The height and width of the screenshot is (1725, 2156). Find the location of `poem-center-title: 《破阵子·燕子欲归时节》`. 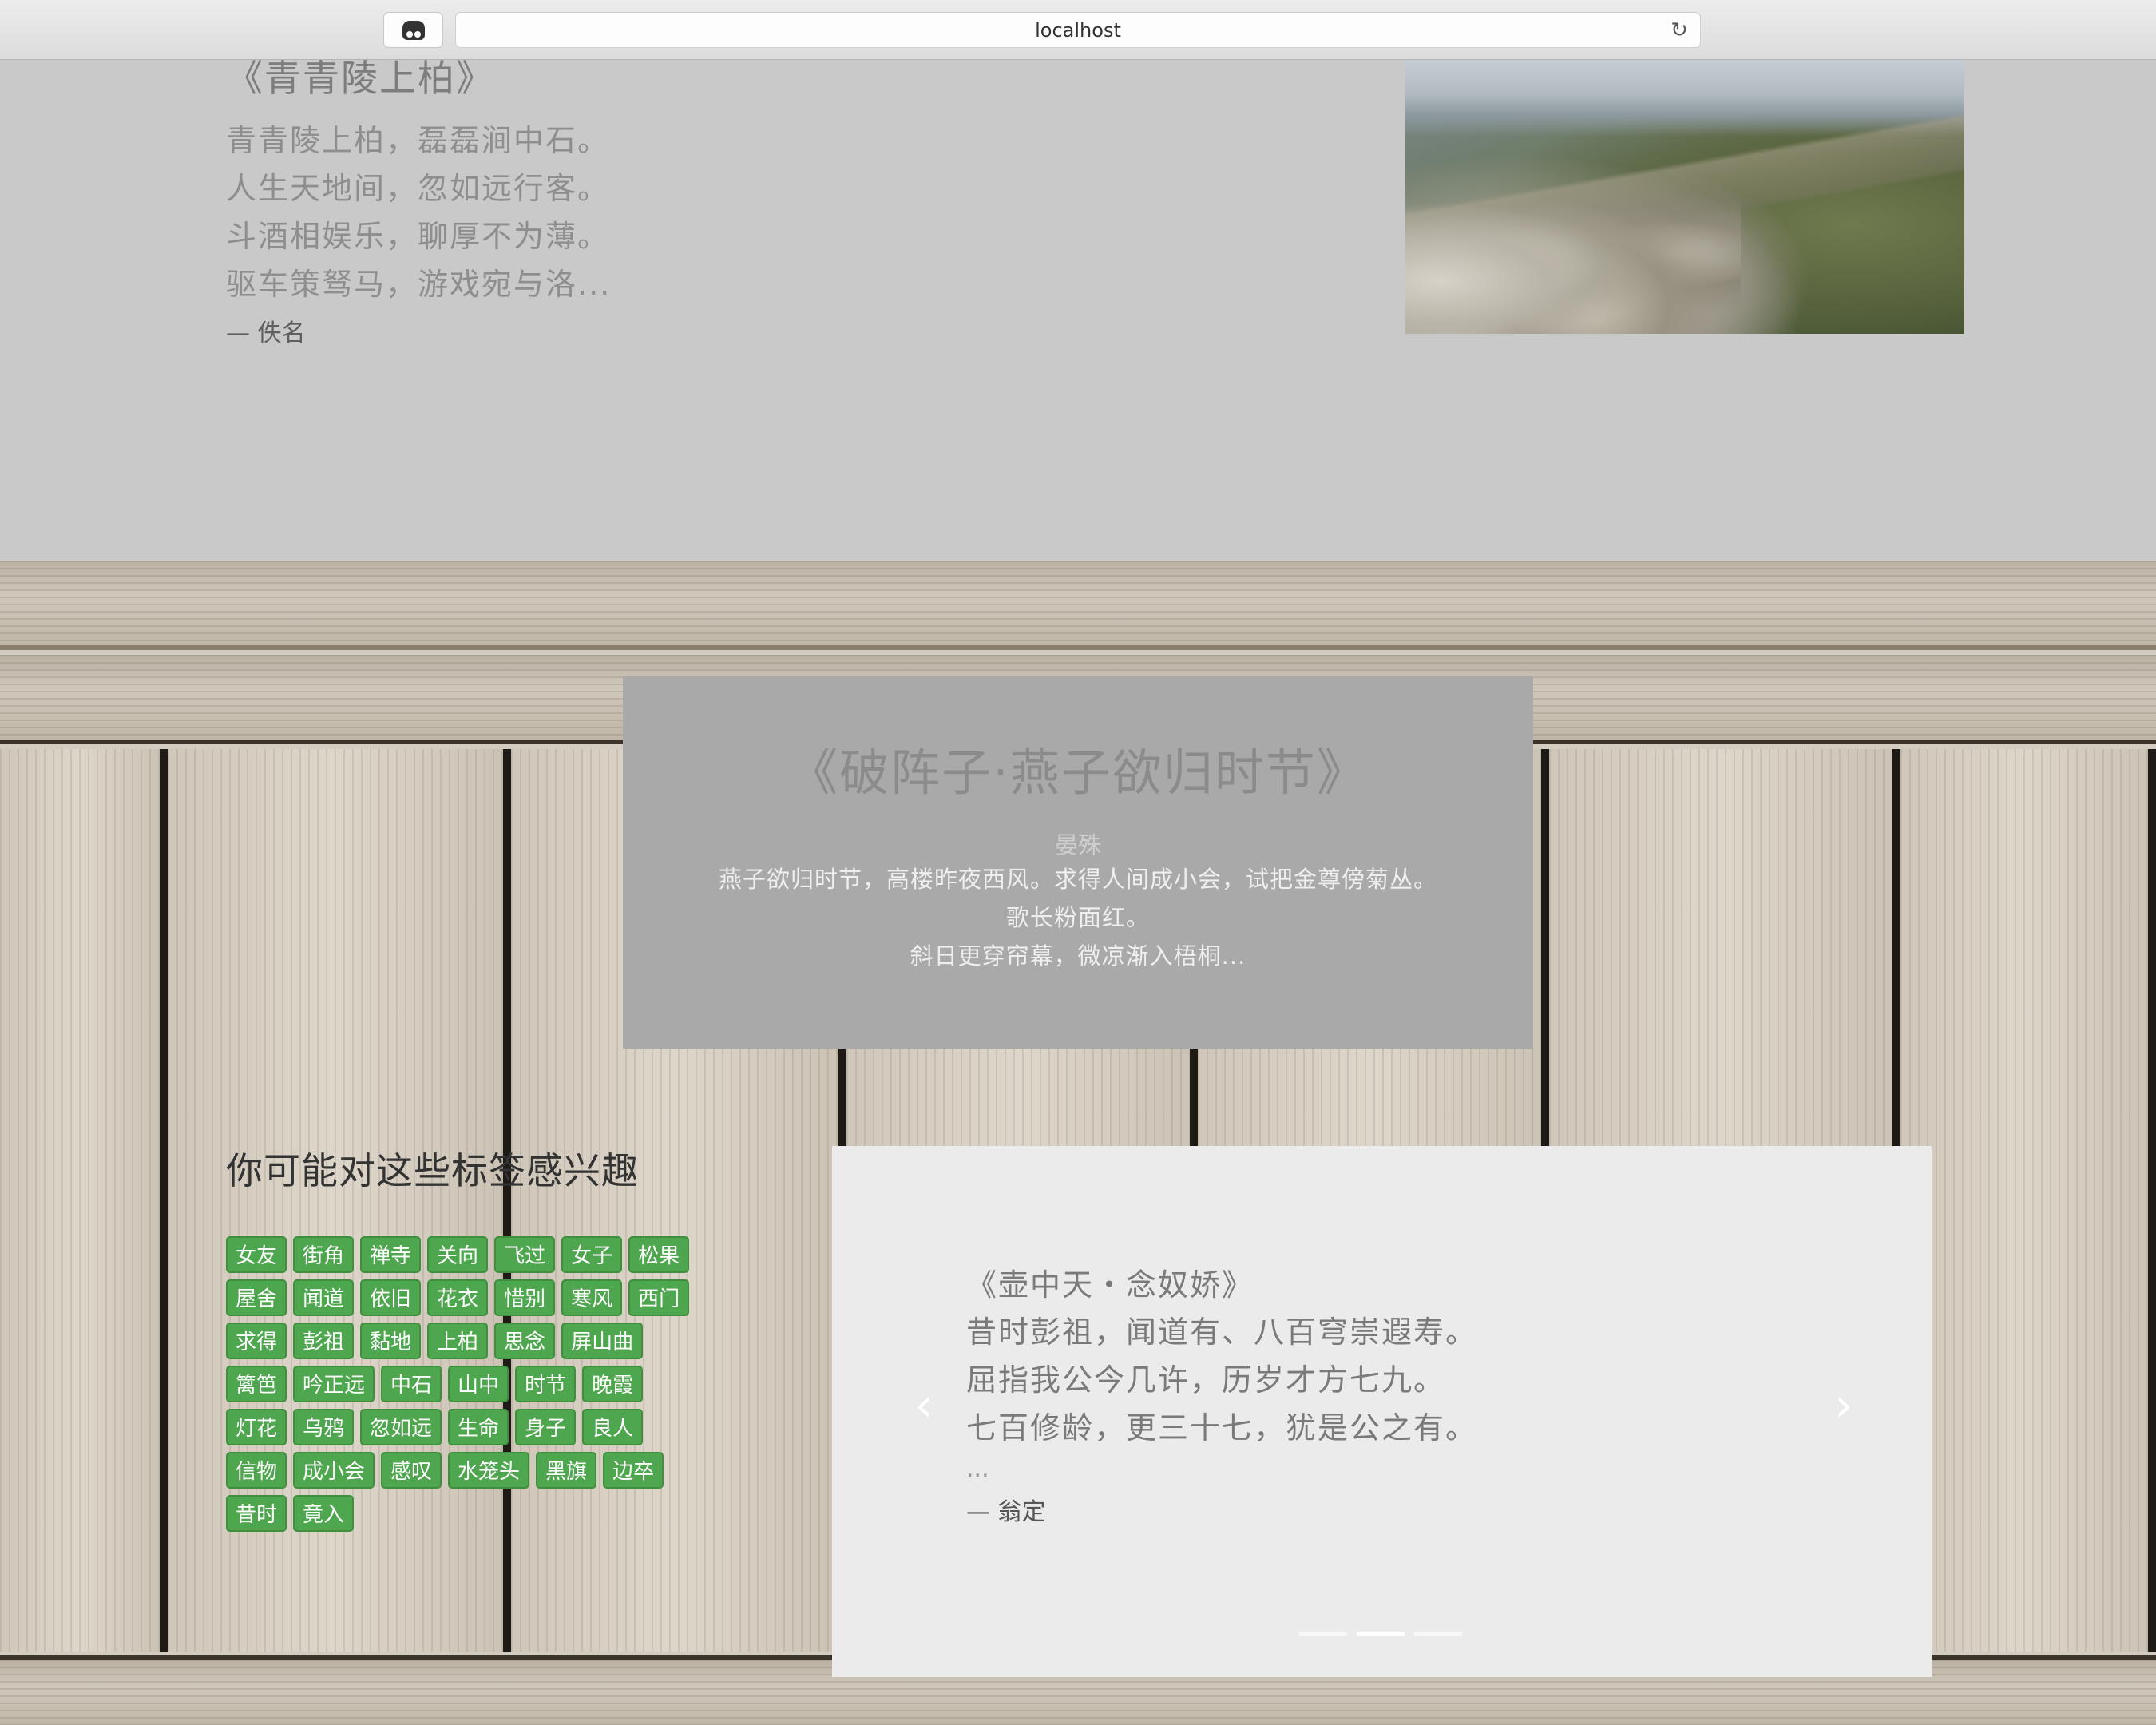

poem-center-title: 《破阵子·燕子欲归时节》 is located at coordinates (1078, 768).